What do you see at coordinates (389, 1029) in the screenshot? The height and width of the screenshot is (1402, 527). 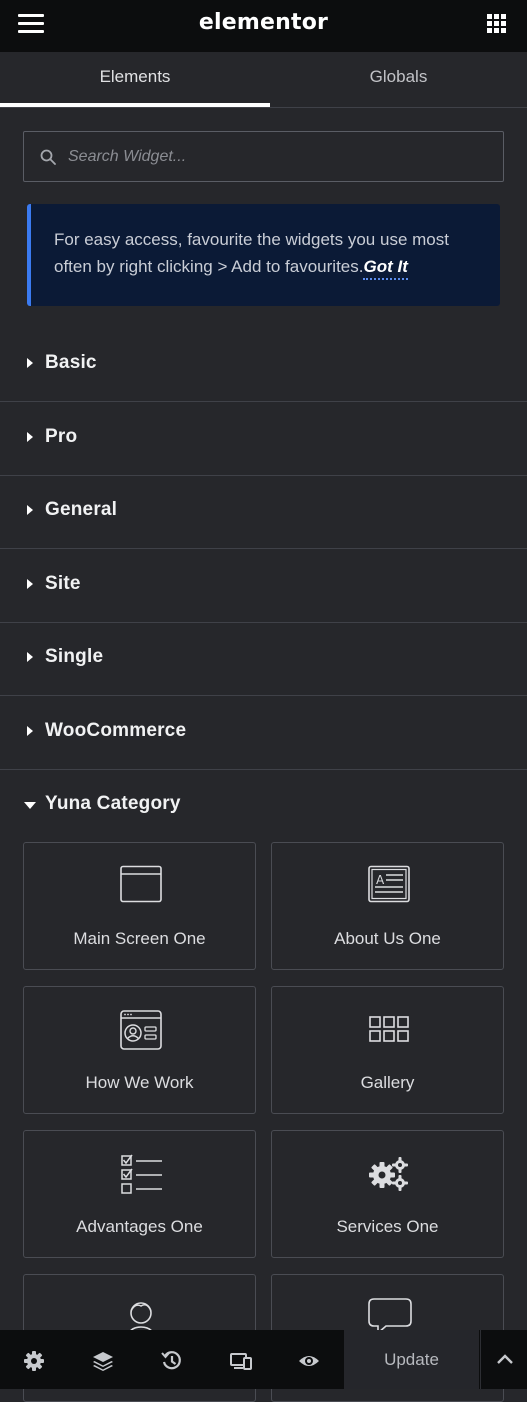 I see `gallery-grid-icon` at bounding box center [389, 1029].